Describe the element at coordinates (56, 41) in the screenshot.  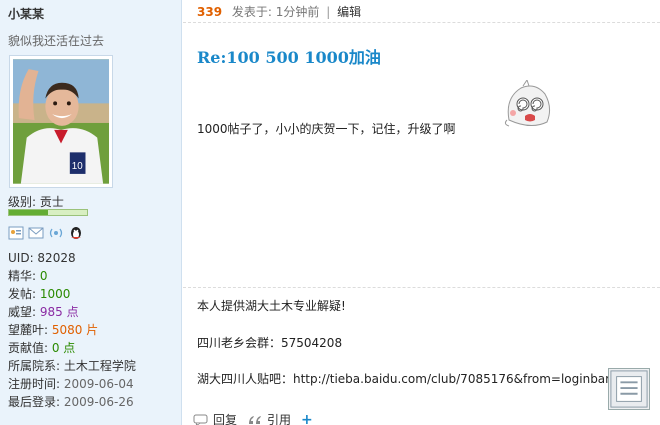
I see `user-signature: 貌似我还活在过去` at that location.